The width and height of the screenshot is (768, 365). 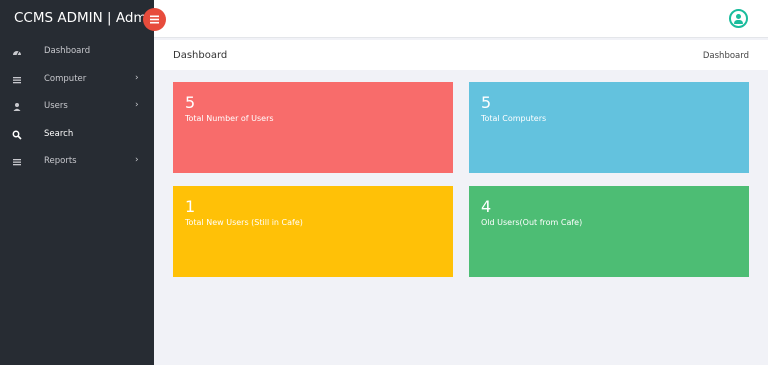 I want to click on sidebar-item-label: Dashboard, so click(x=67, y=51).